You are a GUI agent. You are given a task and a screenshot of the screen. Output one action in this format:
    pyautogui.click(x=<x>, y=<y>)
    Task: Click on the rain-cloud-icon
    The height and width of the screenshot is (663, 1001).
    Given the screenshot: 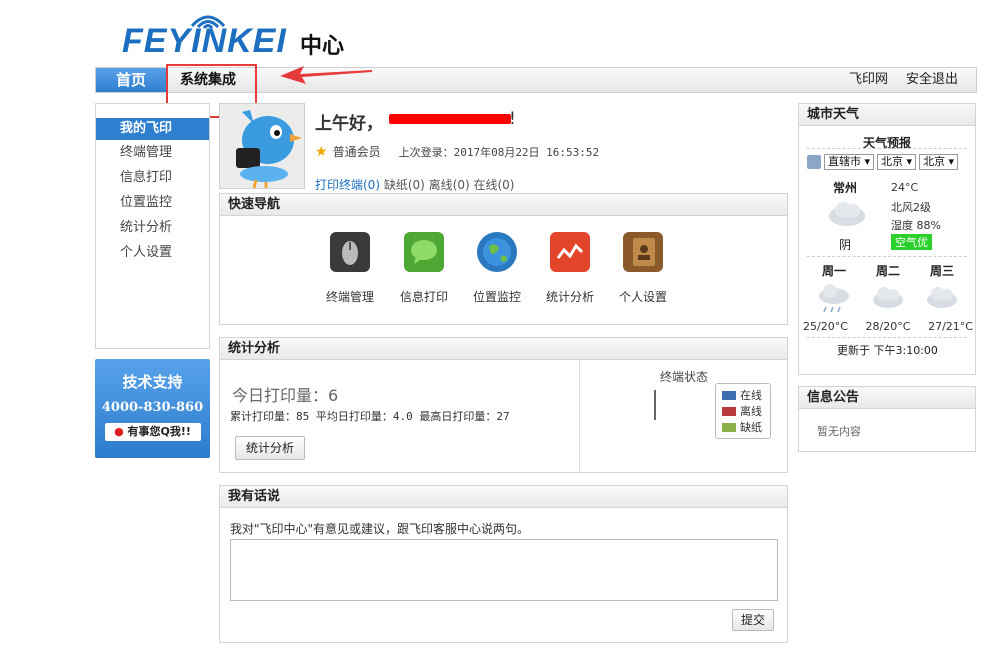 What is the action you would take?
    pyautogui.click(x=834, y=298)
    